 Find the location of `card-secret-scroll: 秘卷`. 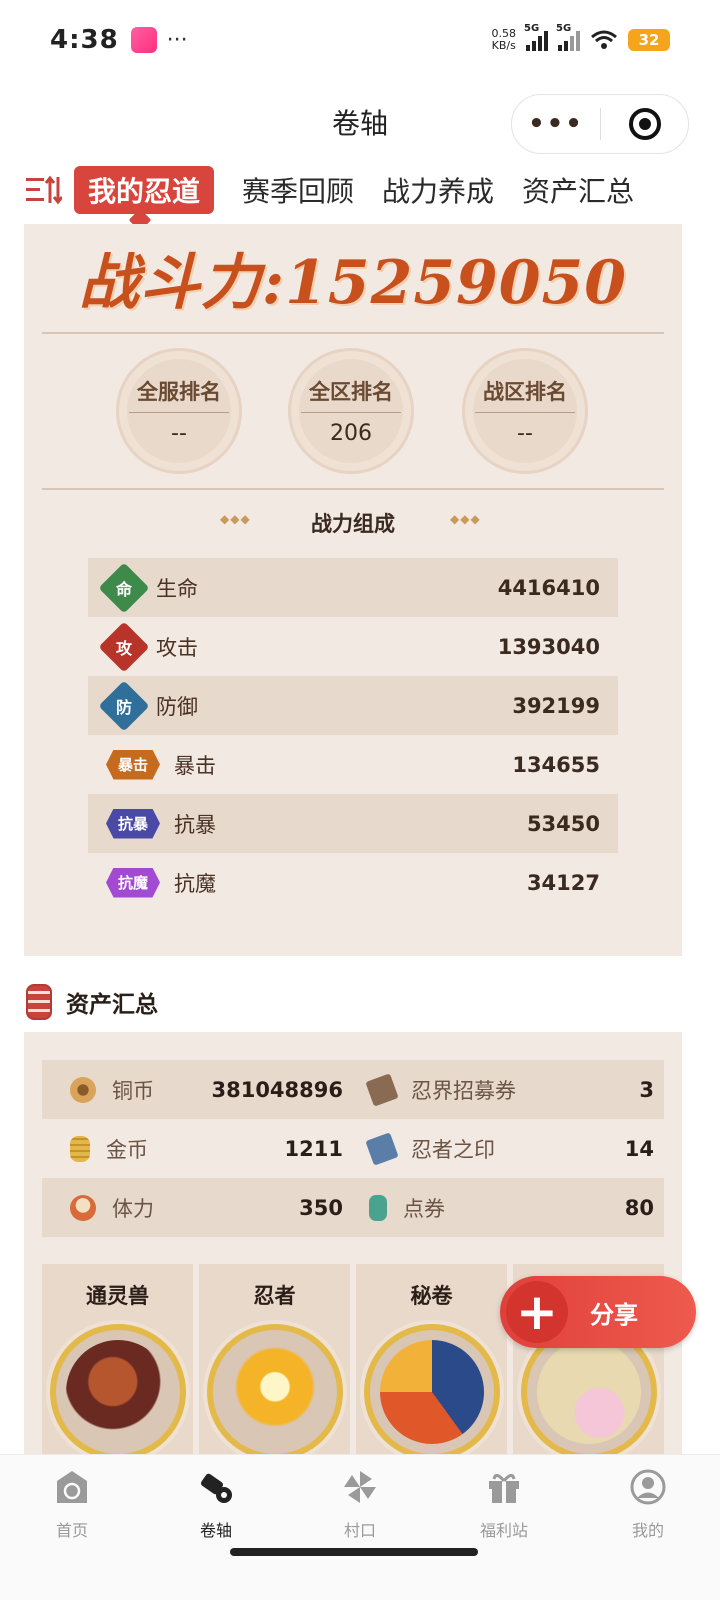

card-secret-scroll: 秘卷 is located at coordinates (431, 1364).